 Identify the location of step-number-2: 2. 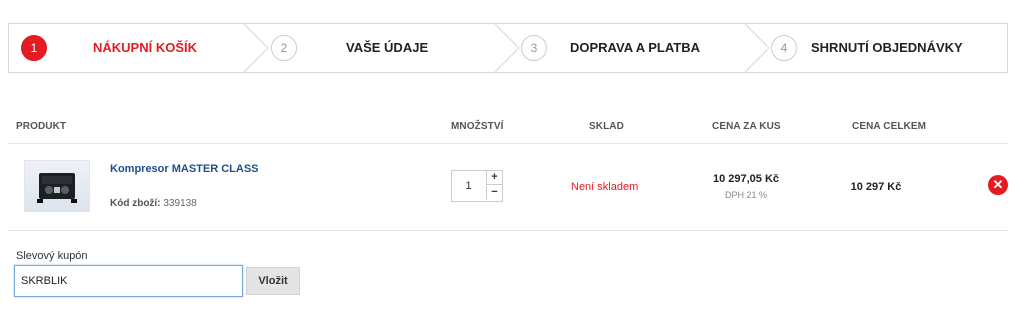
(284, 48).